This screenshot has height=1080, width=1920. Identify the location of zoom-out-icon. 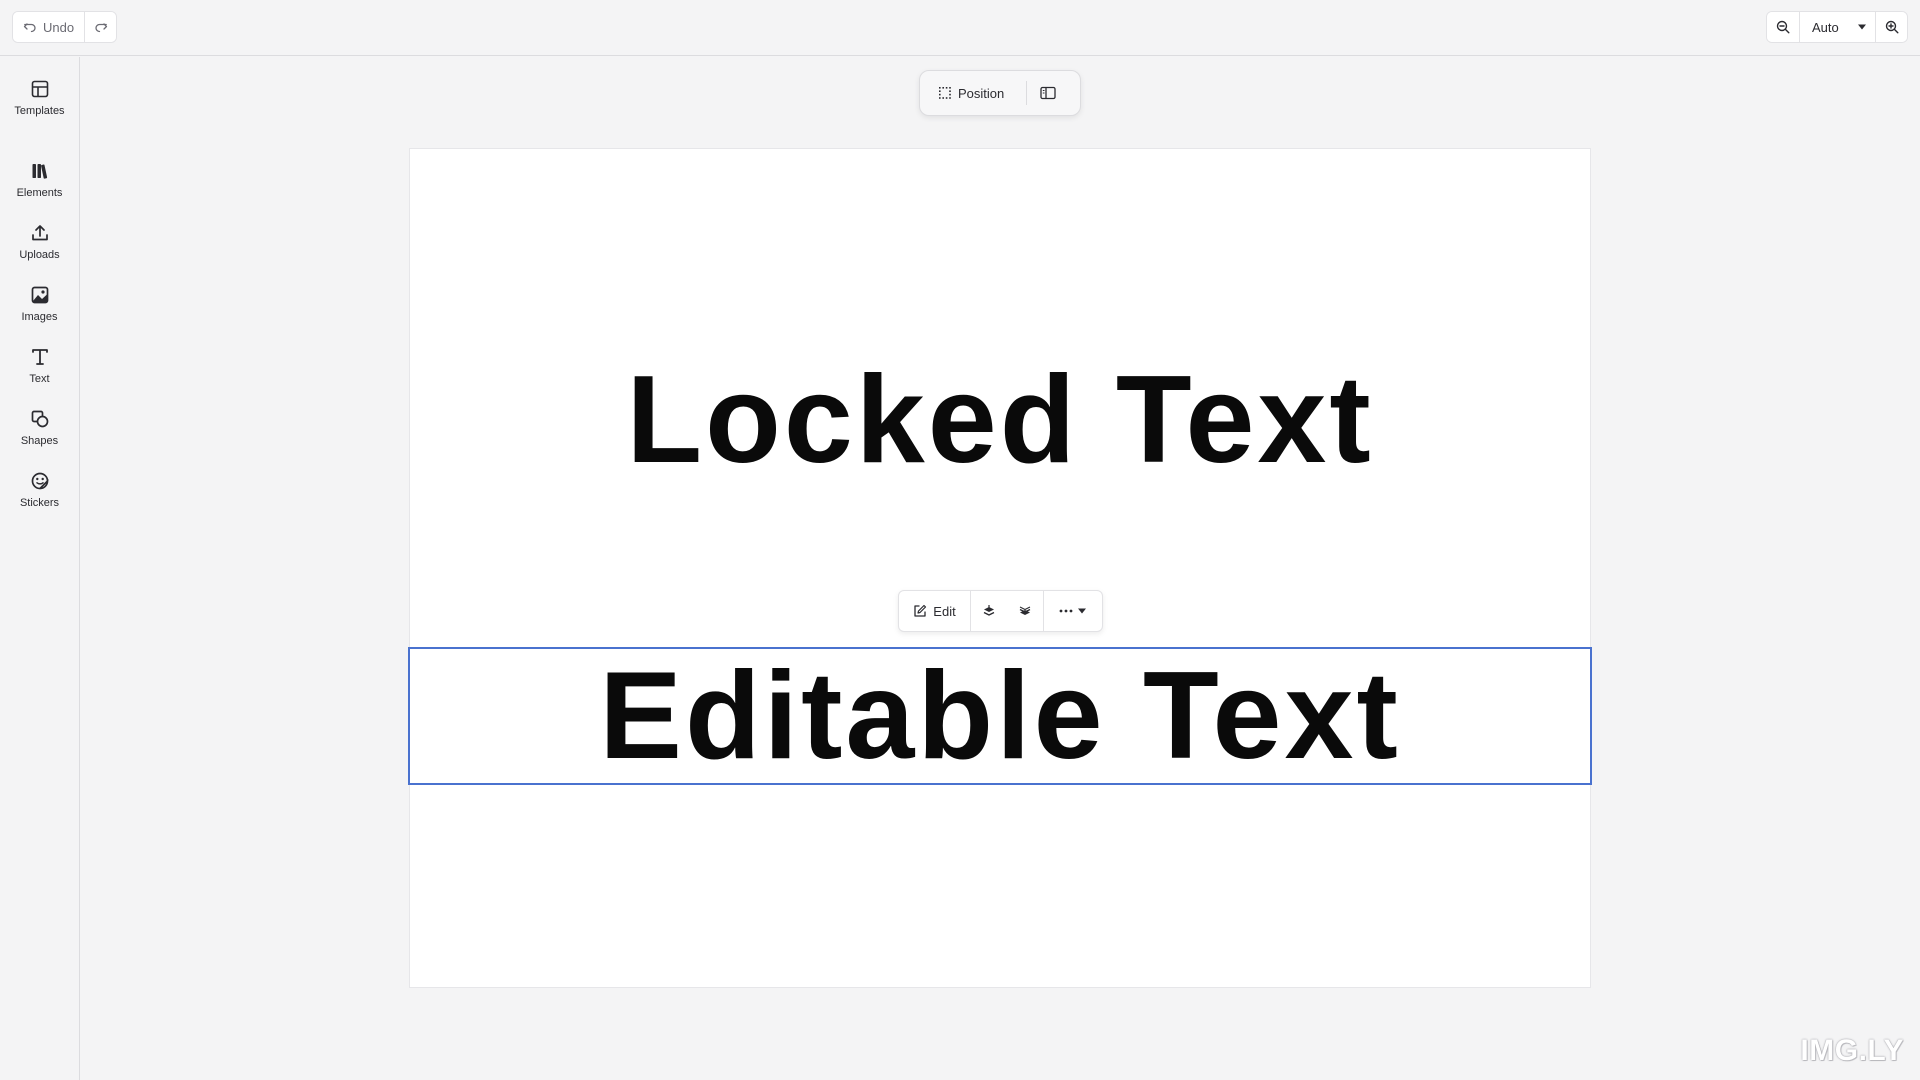
(1783, 27).